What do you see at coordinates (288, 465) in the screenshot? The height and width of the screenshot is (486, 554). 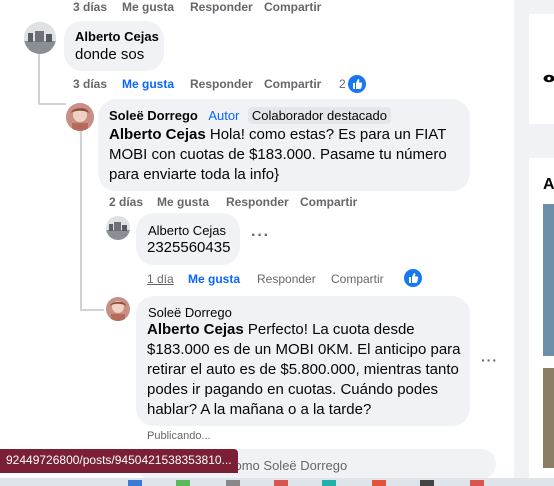 I see `reply-placeholder: como Soleë Dorrego` at bounding box center [288, 465].